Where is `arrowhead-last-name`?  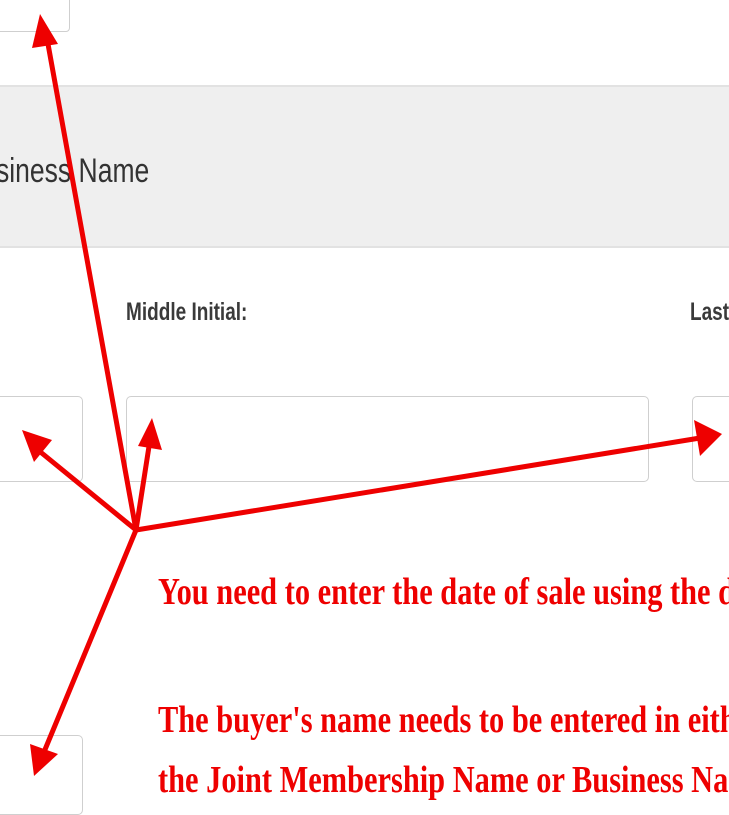
arrowhead-last-name is located at coordinates (708, 438).